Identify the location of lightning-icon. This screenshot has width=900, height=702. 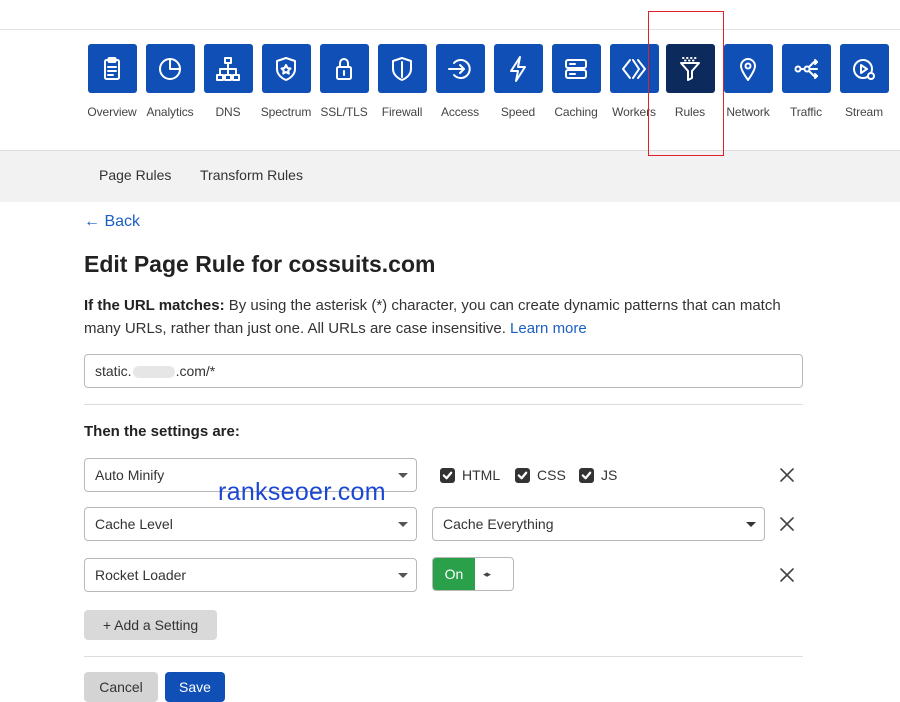
(518, 68).